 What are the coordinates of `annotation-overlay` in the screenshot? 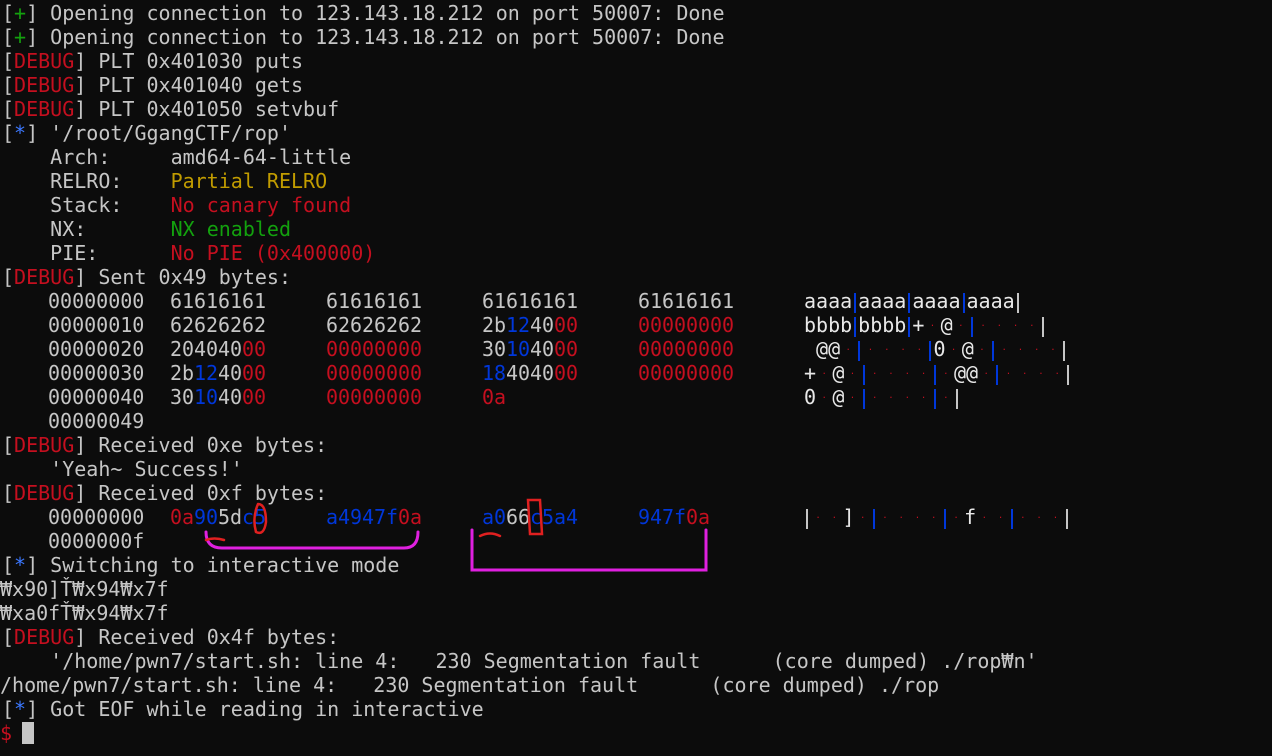 It's located at (456, 535).